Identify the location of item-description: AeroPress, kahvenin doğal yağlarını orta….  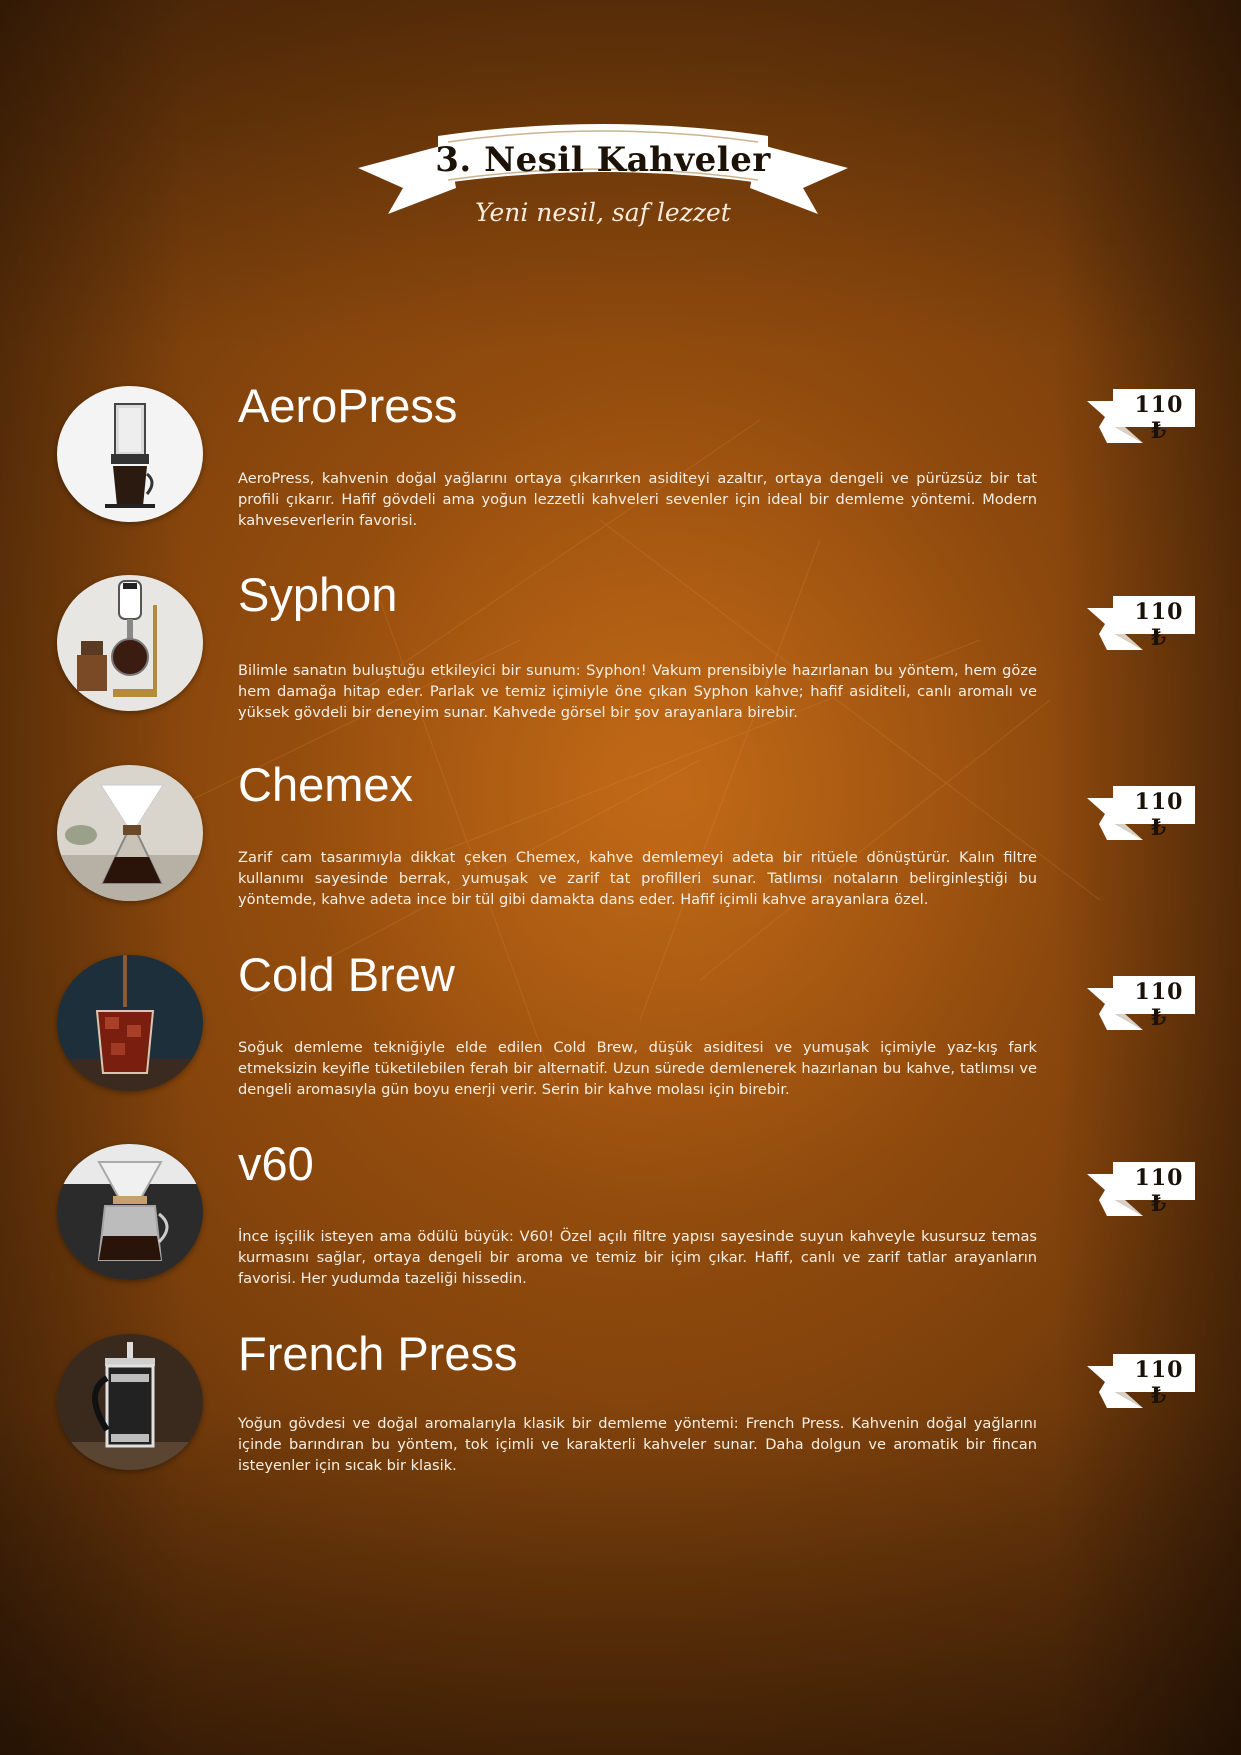
(637, 499).